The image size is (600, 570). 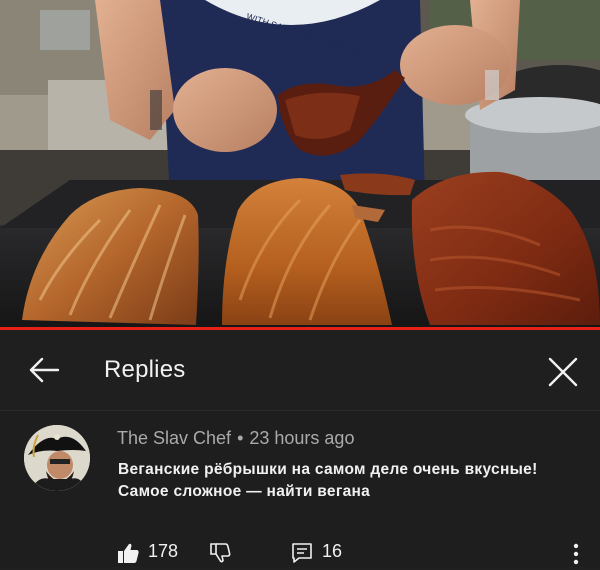 I want to click on reply-count: 16, so click(x=332, y=551).